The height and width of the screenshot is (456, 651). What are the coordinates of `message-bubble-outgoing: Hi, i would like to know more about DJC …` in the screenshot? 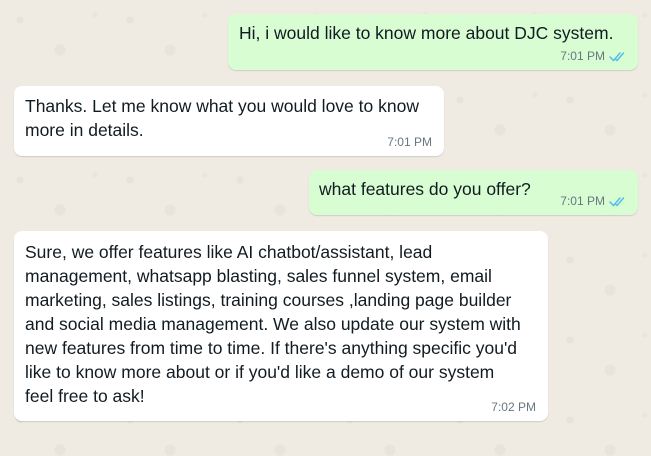 It's located at (433, 42).